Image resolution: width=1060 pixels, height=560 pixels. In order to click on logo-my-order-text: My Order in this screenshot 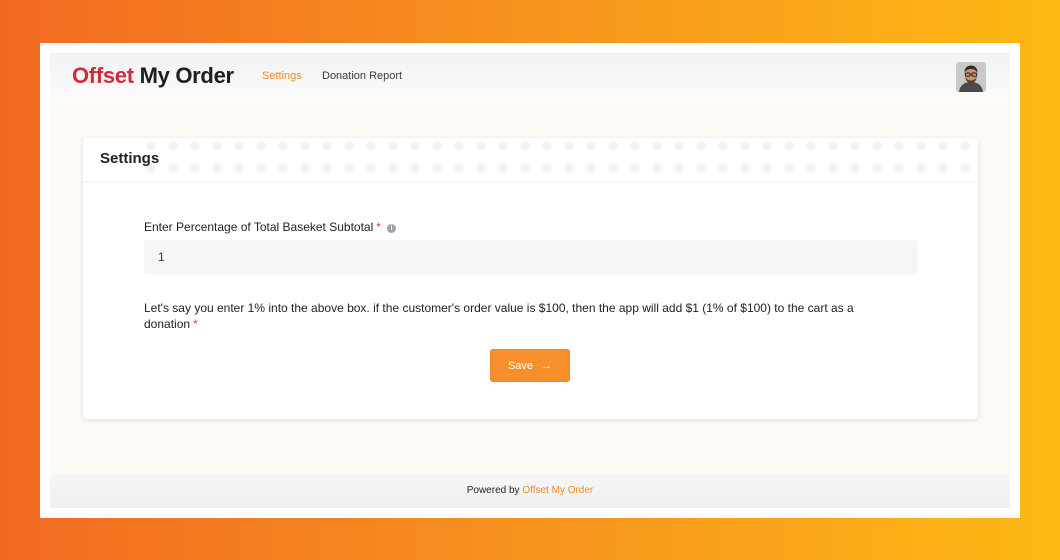, I will do `click(186, 75)`.